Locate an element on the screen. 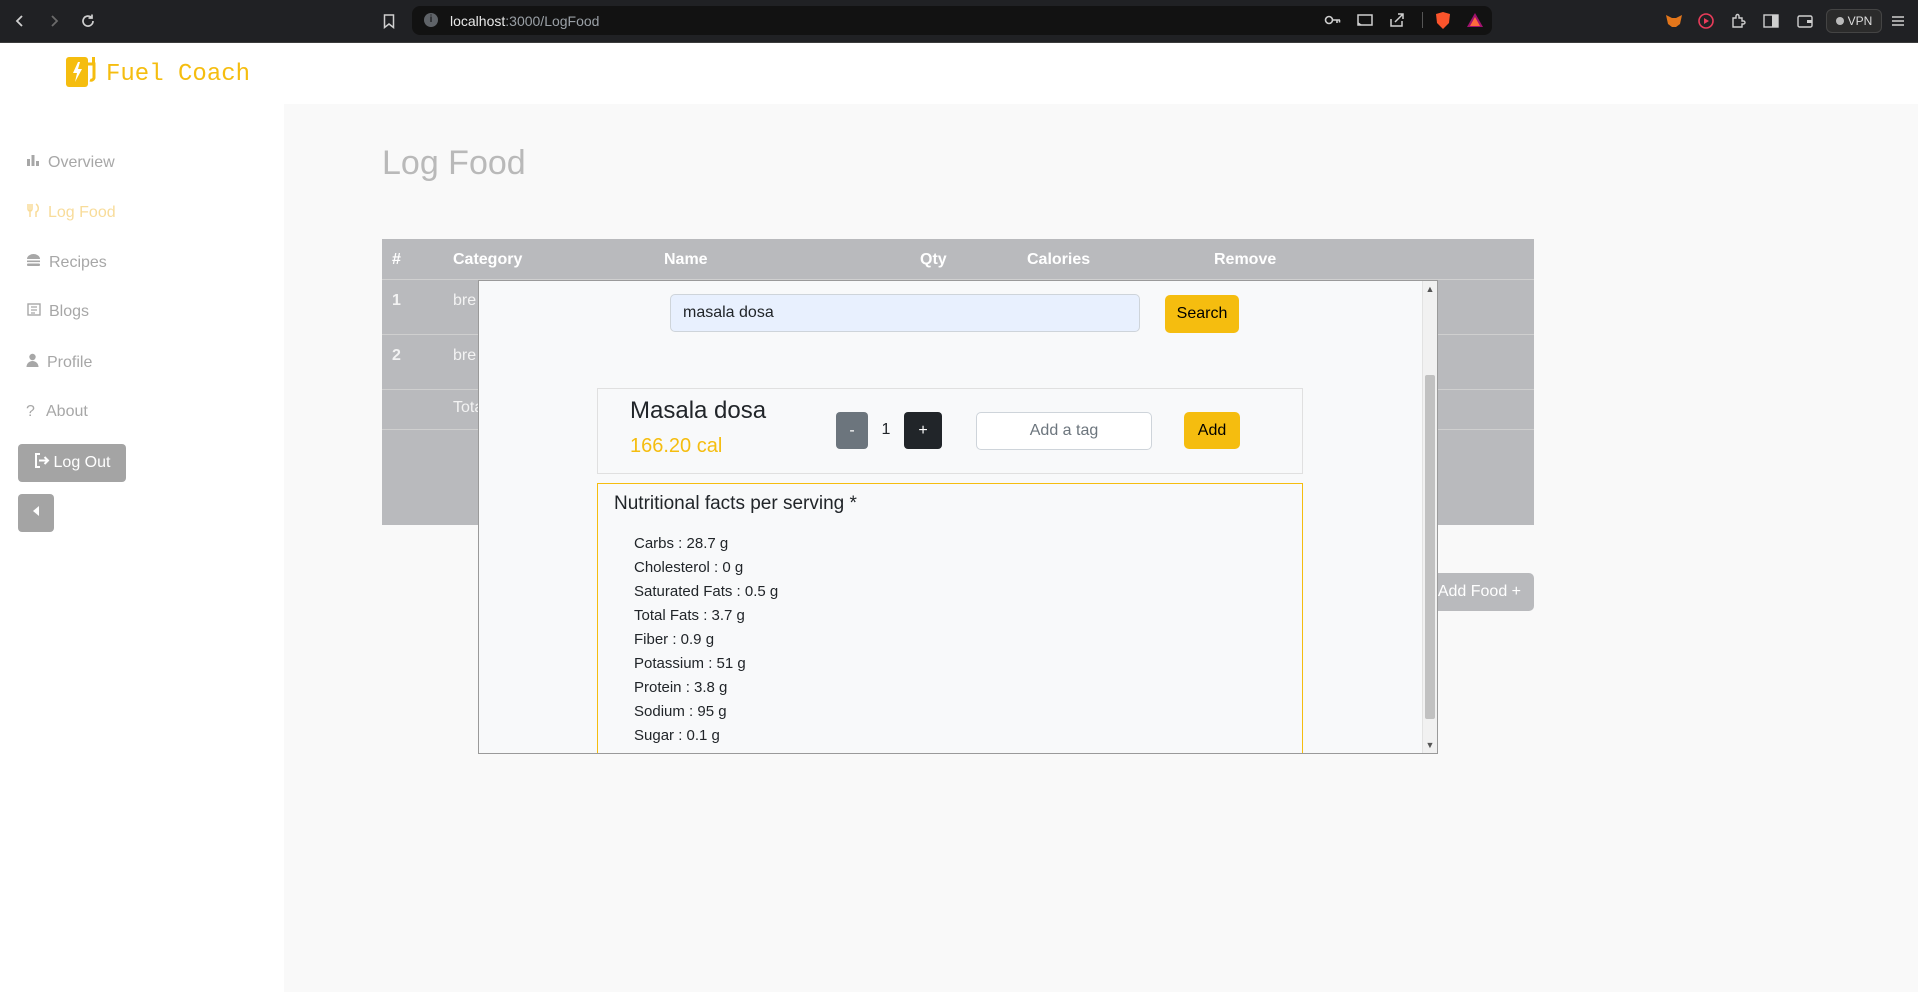 The width and height of the screenshot is (1918, 992). tag-input is located at coordinates (1064, 431).